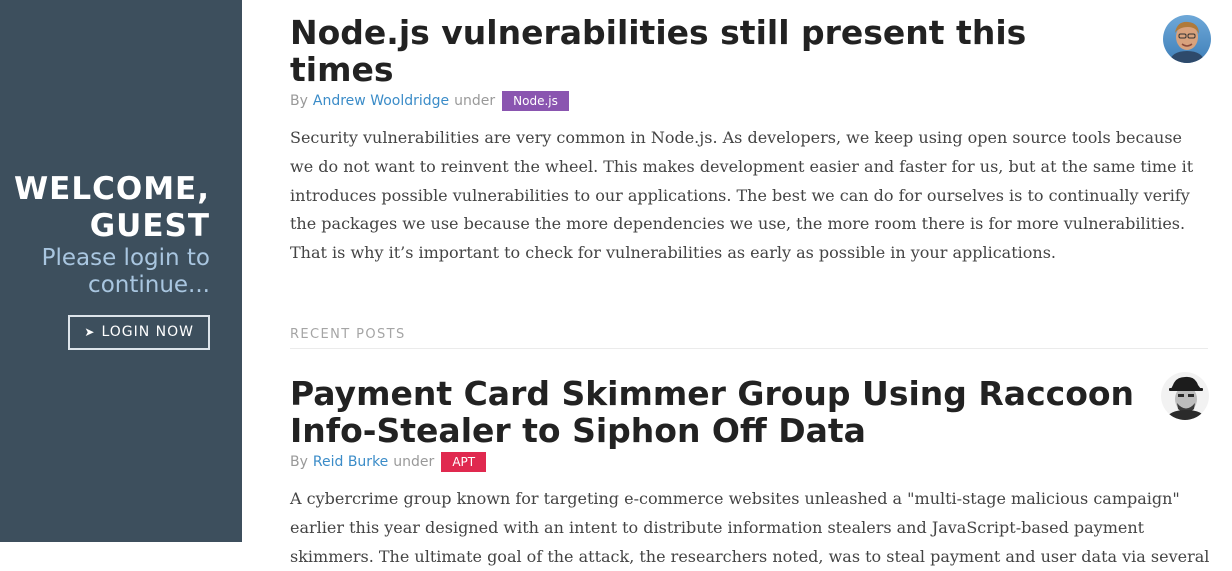  Describe the element at coordinates (111, 188) in the screenshot. I see `welcome-line-1: WELCOME,` at that location.